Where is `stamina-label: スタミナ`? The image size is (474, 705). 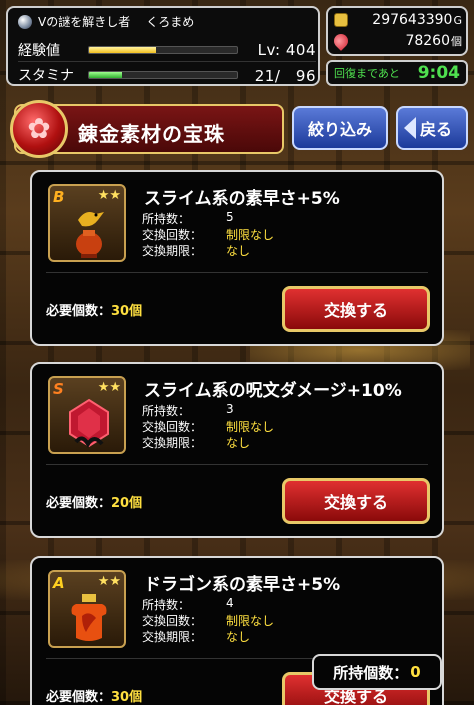 stamina-label: スタミナ is located at coordinates (46, 76).